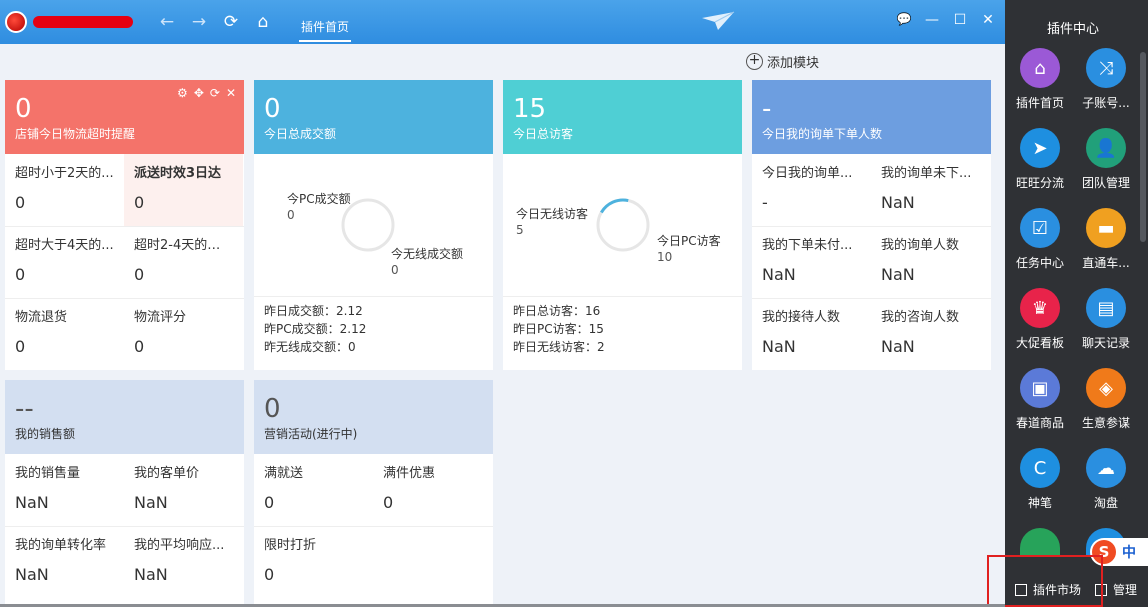 This screenshot has width=1148, height=607. Describe the element at coordinates (231, 22) in the screenshot. I see `refresh-button: ⟳` at that location.